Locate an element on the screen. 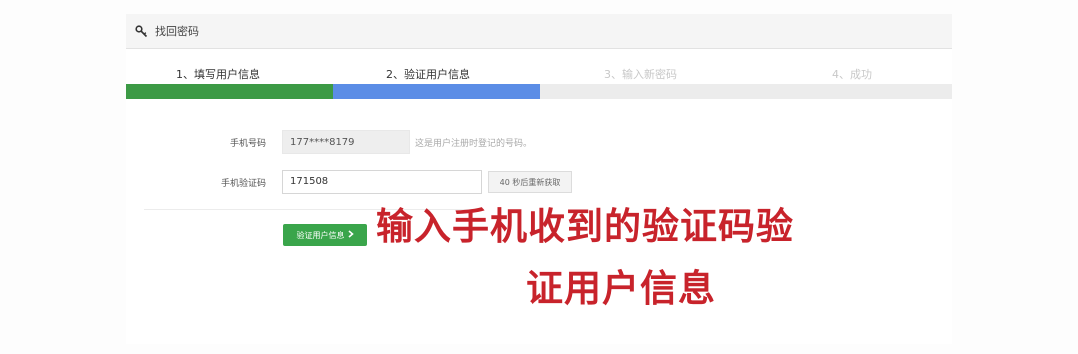 This screenshot has height=354, width=1078. code-row: 手机验证码 40 秒后重新获取 is located at coordinates (539, 183).